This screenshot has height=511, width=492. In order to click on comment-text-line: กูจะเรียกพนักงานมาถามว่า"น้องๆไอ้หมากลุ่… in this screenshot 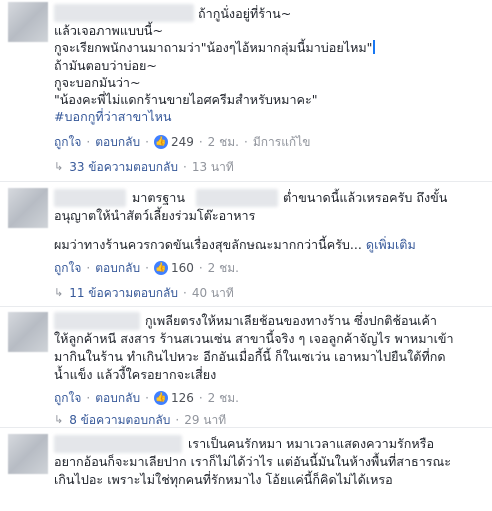, I will do `click(215, 48)`.